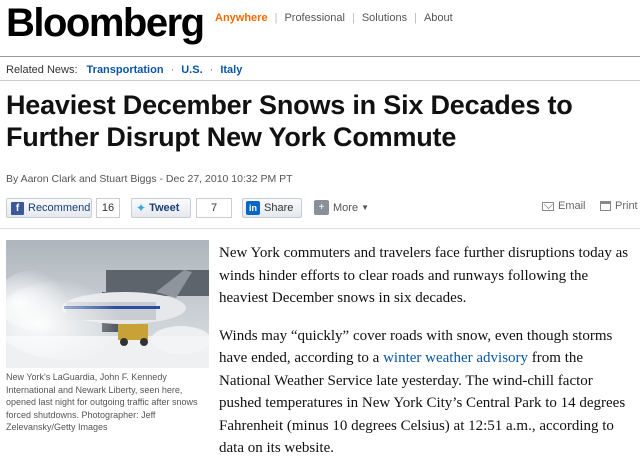  I want to click on more-share-button: + More ▼, so click(341, 207).